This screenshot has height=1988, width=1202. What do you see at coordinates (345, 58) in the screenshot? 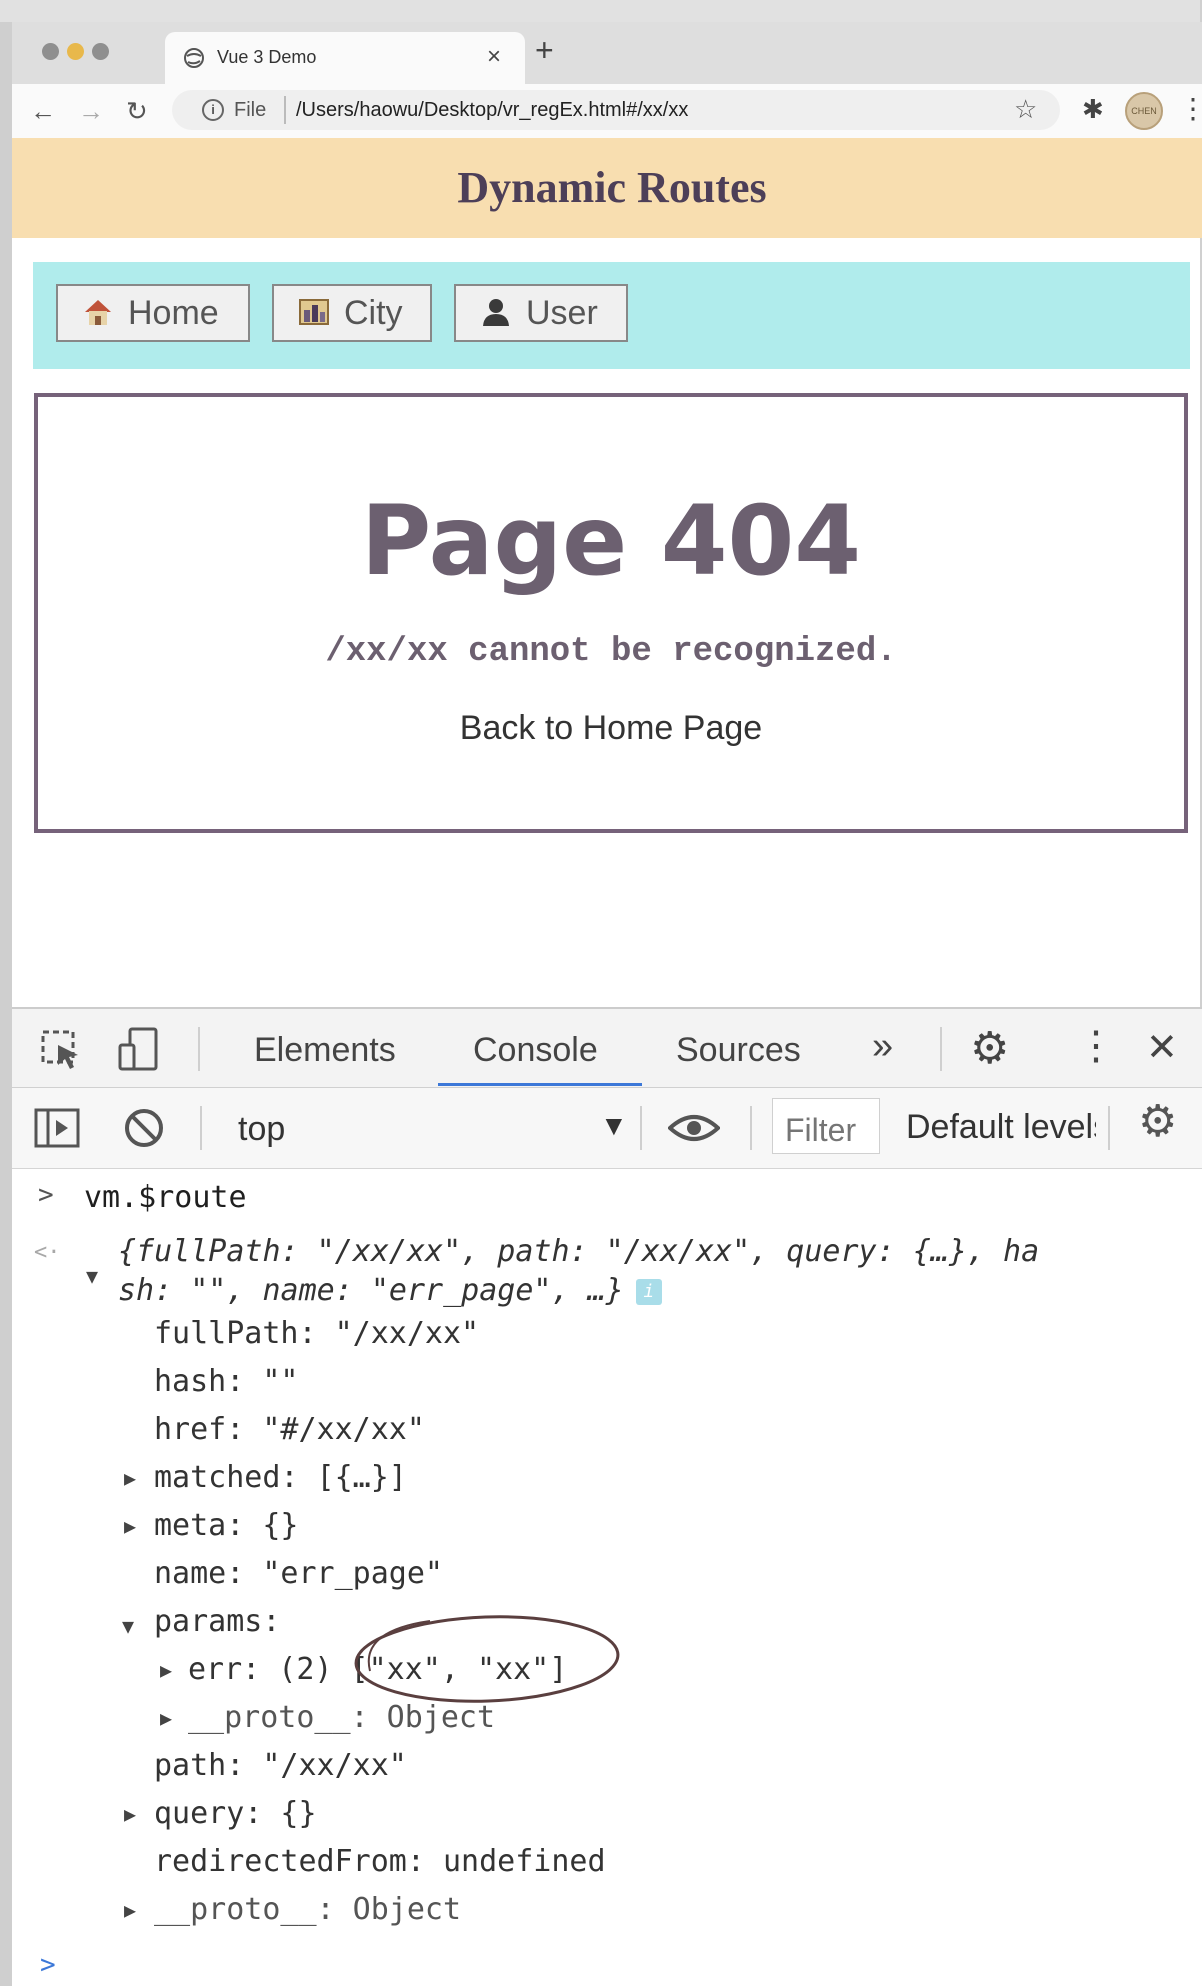
I see `browser-tab: Vue 3 Demo ×` at bounding box center [345, 58].